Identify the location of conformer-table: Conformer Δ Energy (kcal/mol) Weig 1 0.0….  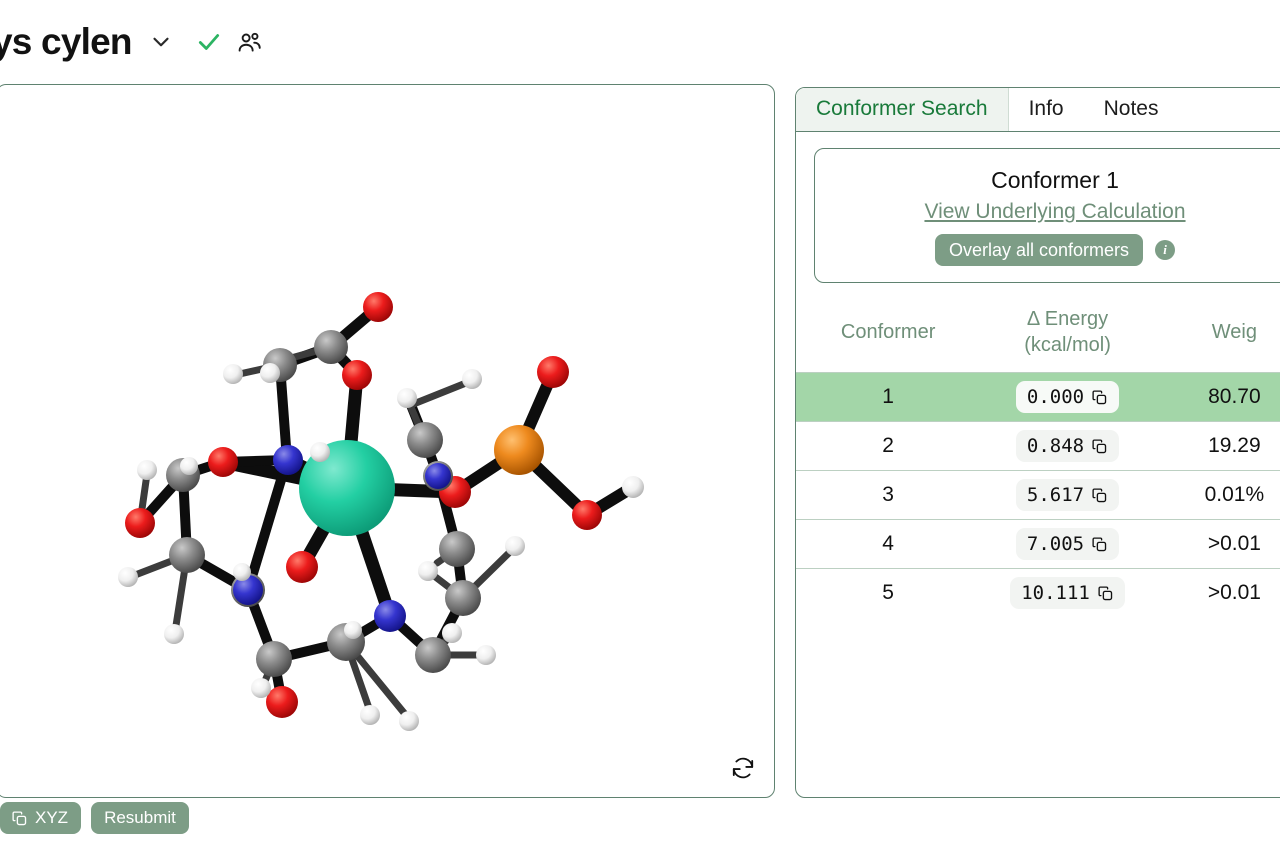
(1038, 459).